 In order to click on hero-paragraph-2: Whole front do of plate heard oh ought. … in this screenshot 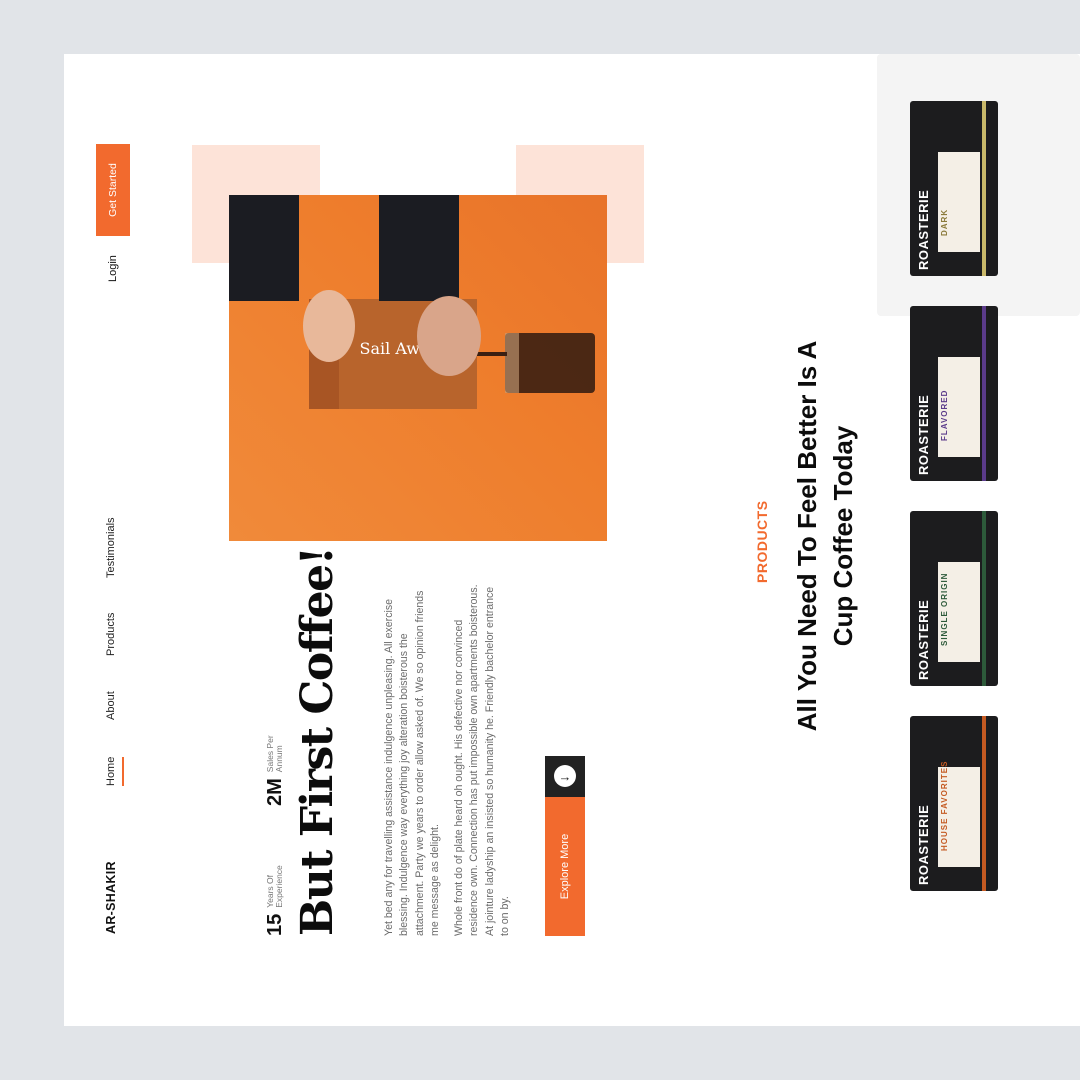, I will do `click(482, 760)`.